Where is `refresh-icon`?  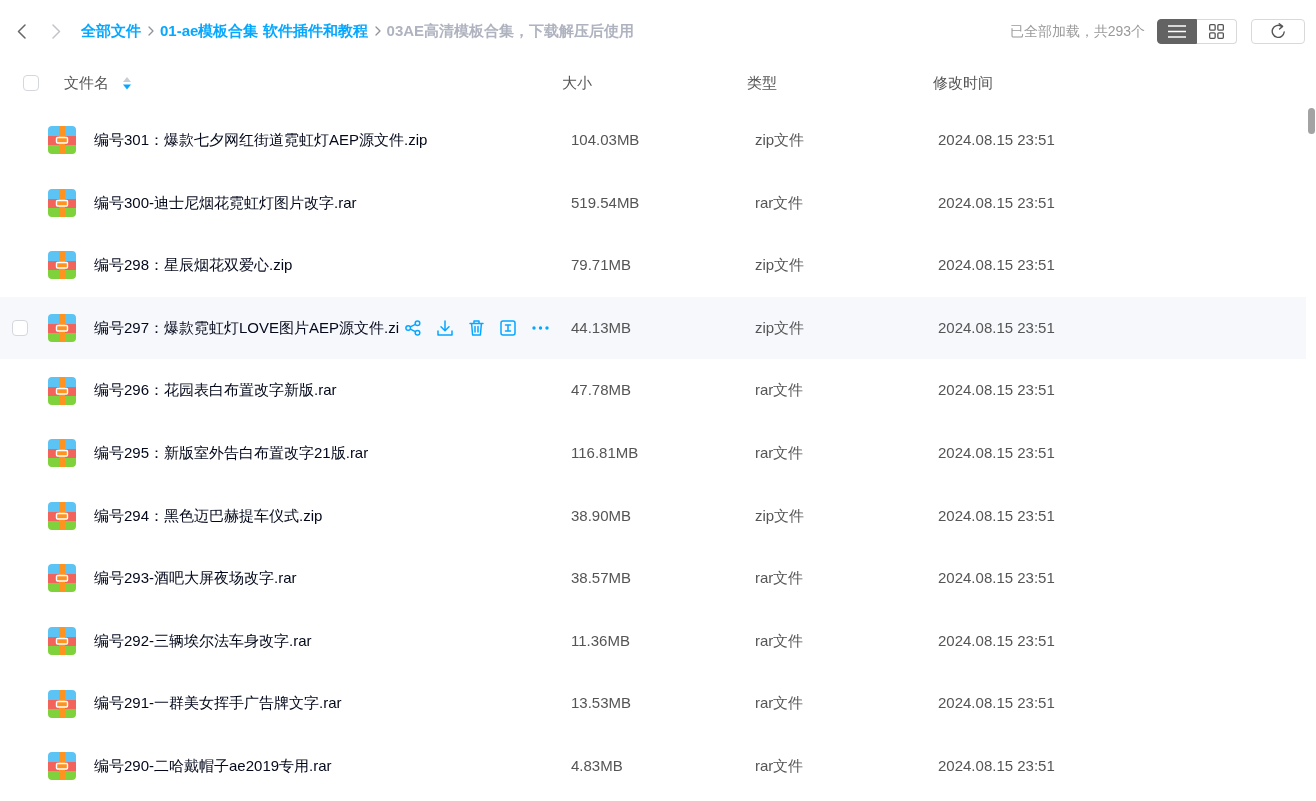
refresh-icon is located at coordinates (1278, 31).